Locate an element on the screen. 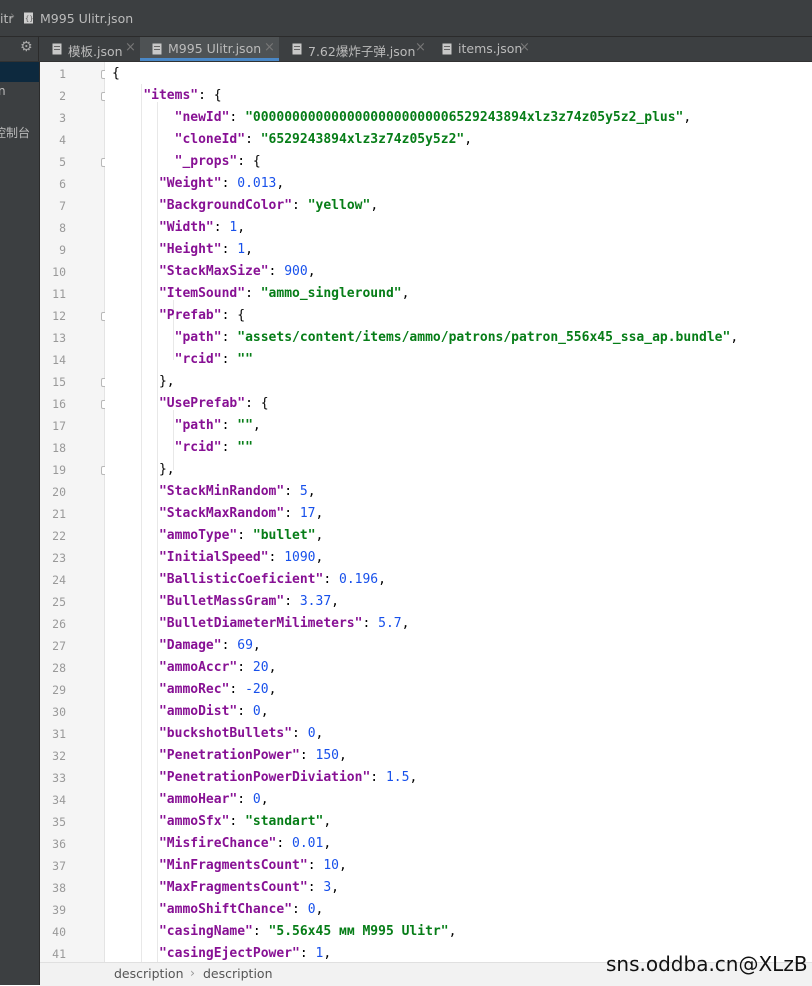 The image size is (812, 986). code-line: "StackMaxSize": 900, is located at coordinates (214, 272).